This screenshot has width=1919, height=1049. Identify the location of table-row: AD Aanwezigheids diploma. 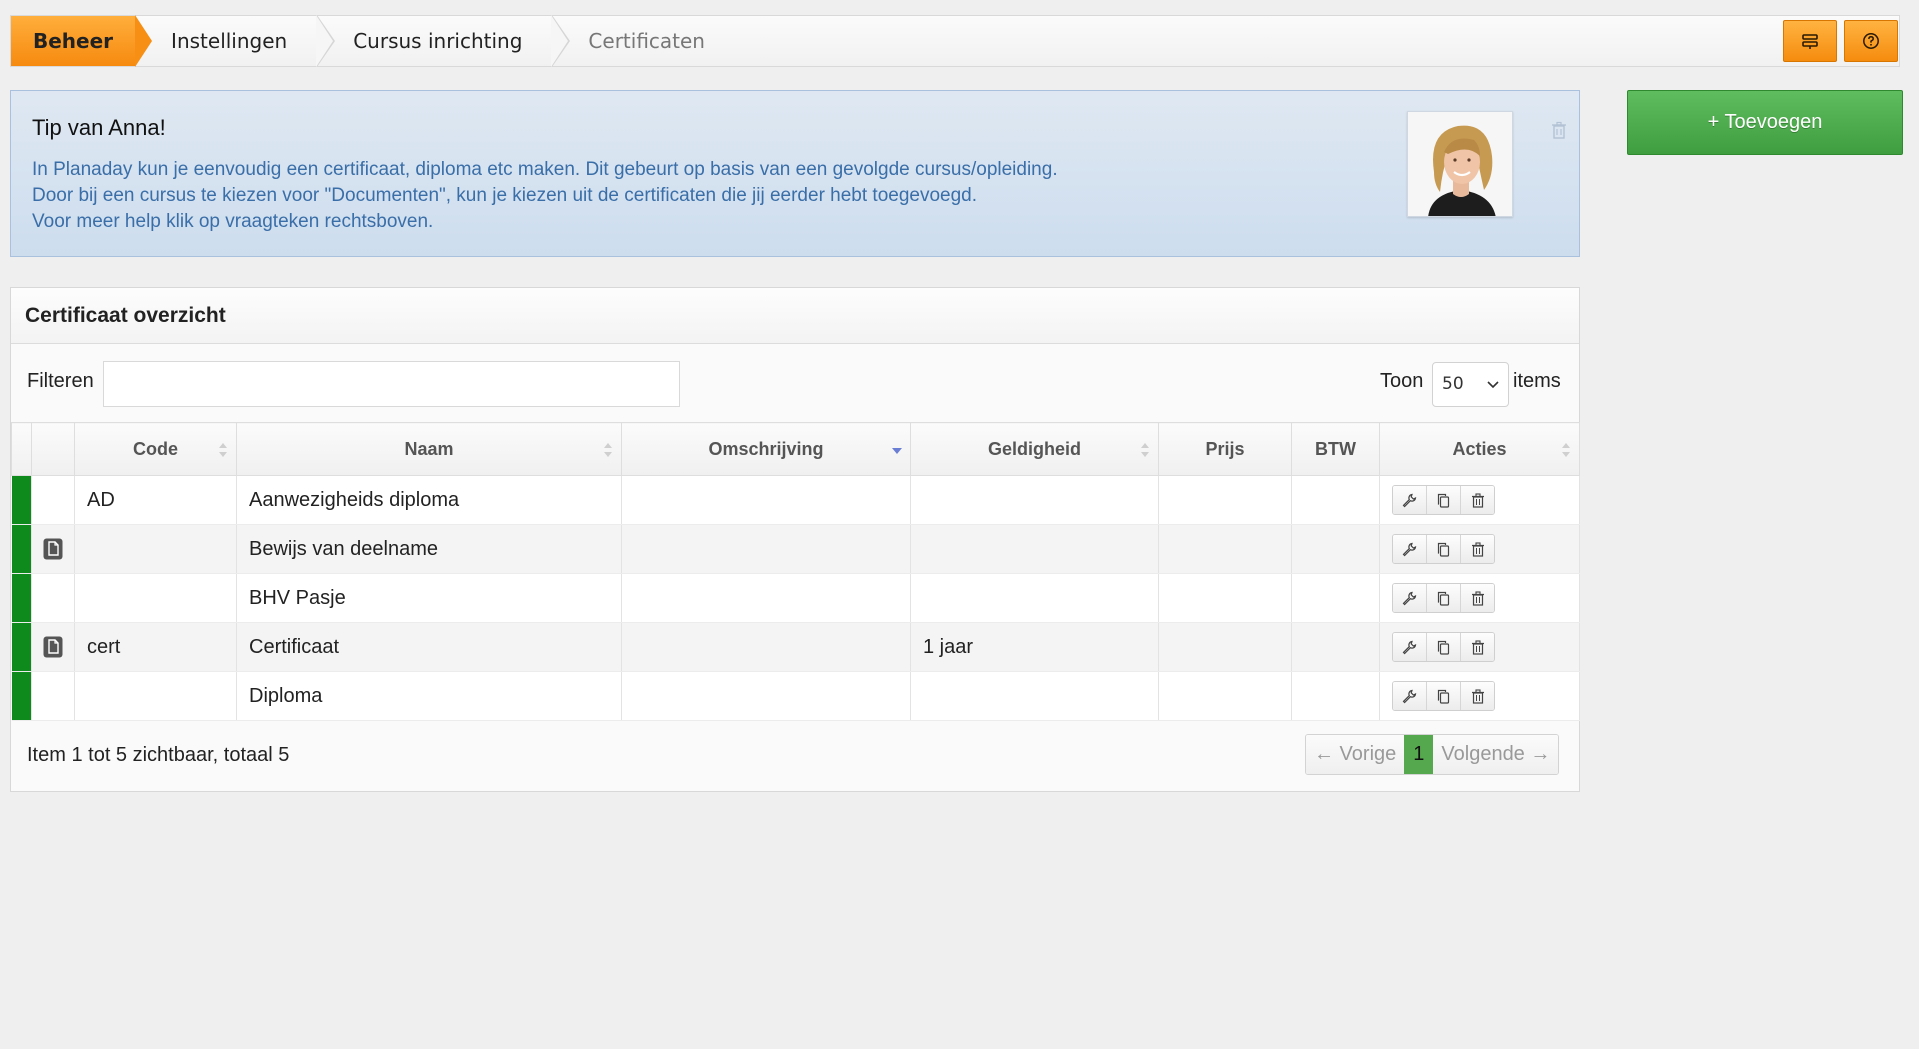
(795, 500).